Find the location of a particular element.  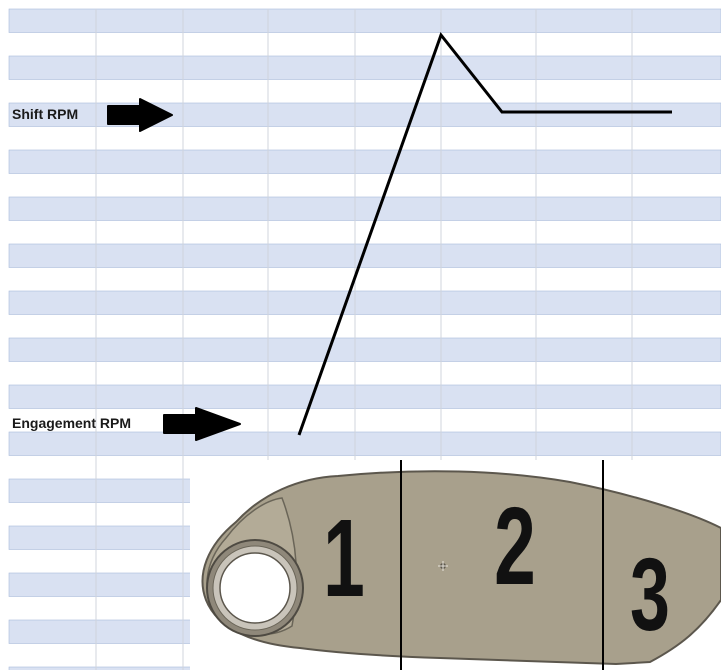

zone-number-3: 3 is located at coordinates (650, 594).